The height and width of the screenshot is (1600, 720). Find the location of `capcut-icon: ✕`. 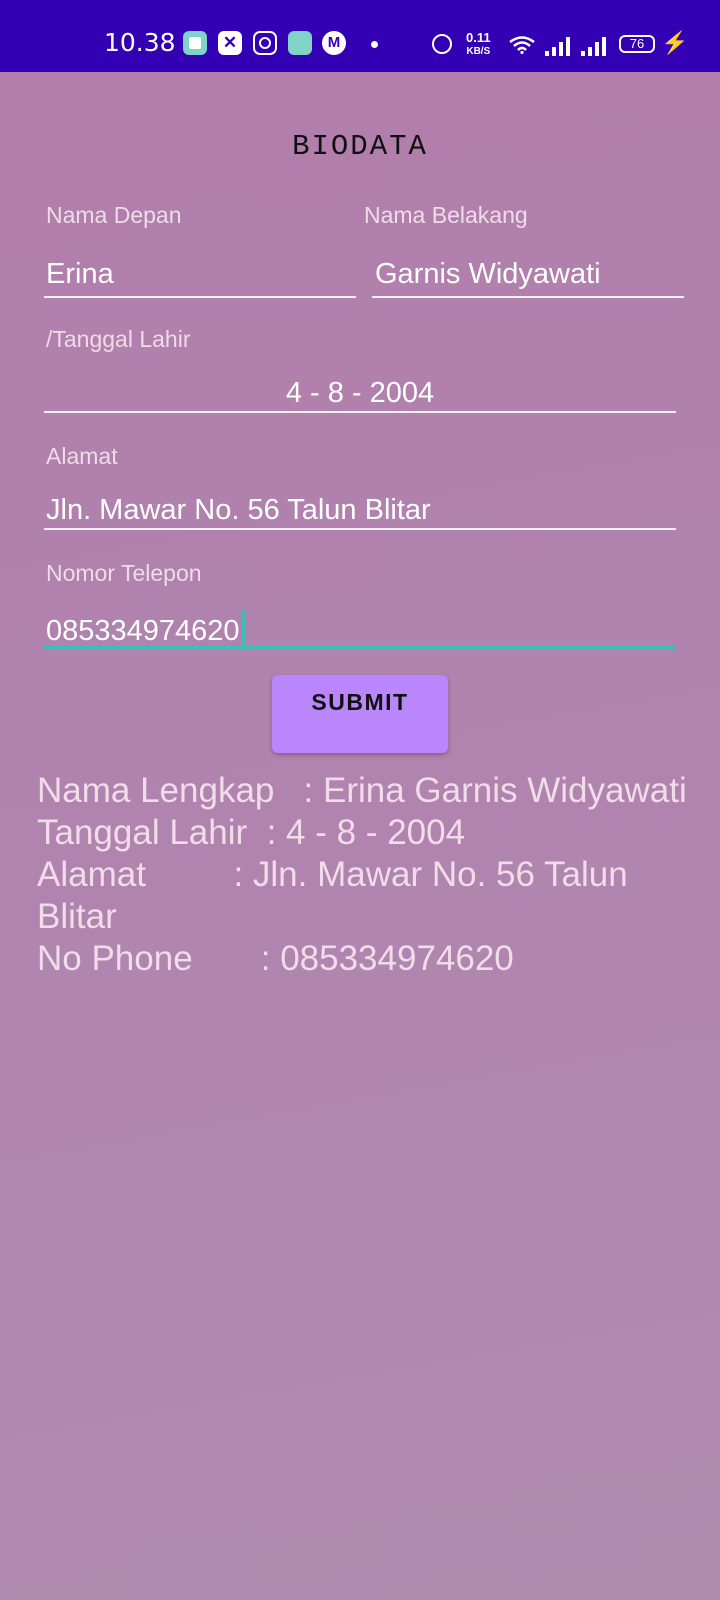

capcut-icon: ✕ is located at coordinates (230, 43).